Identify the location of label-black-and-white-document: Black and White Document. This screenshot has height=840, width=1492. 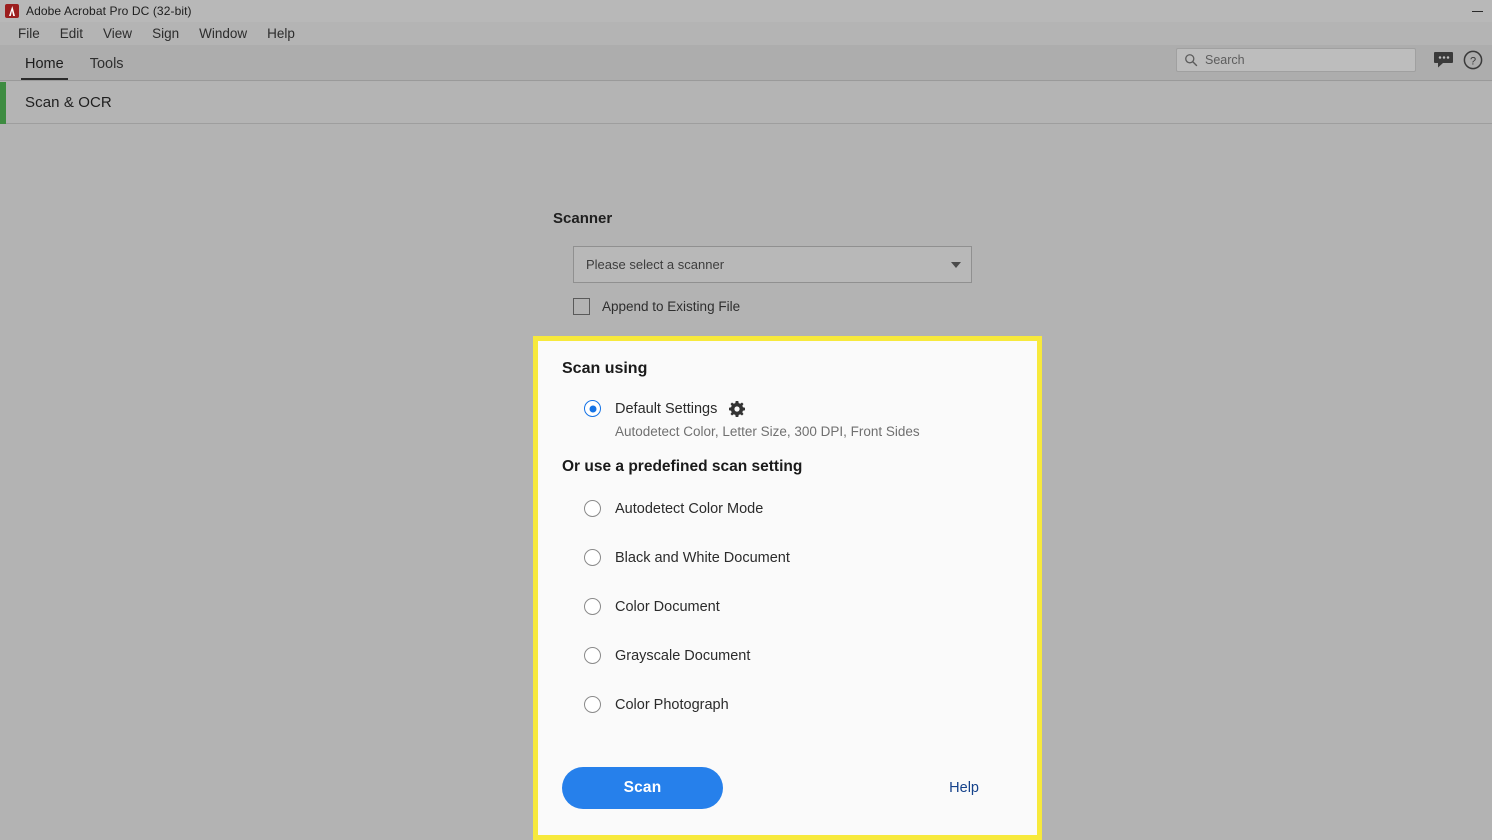
(702, 557).